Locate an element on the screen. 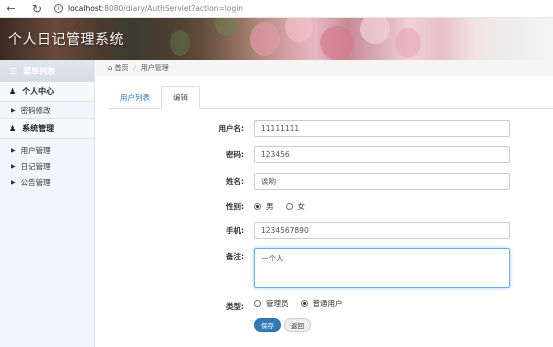 The height and width of the screenshot is (347, 553). reload-icon: ↻ is located at coordinates (37, 9).